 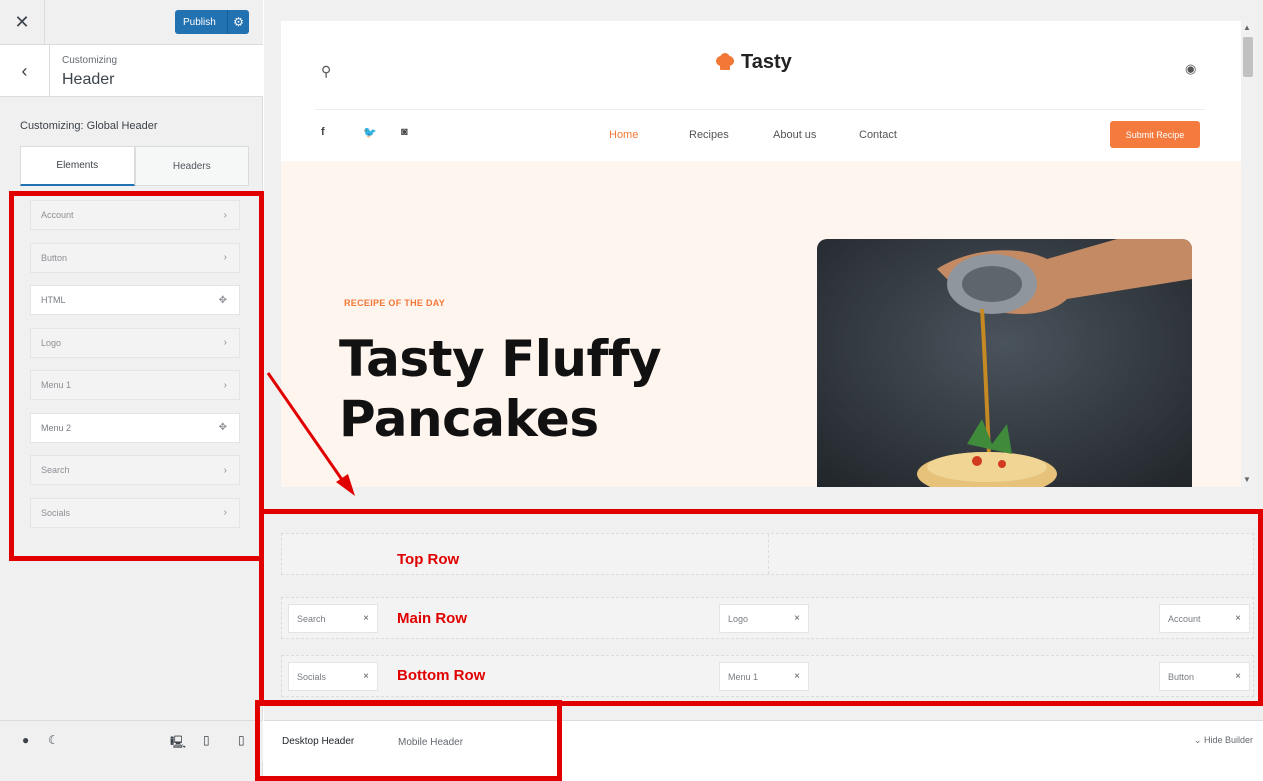 What do you see at coordinates (89, 126) in the screenshot?
I see `customizing-title: Customizing: Global Header` at bounding box center [89, 126].